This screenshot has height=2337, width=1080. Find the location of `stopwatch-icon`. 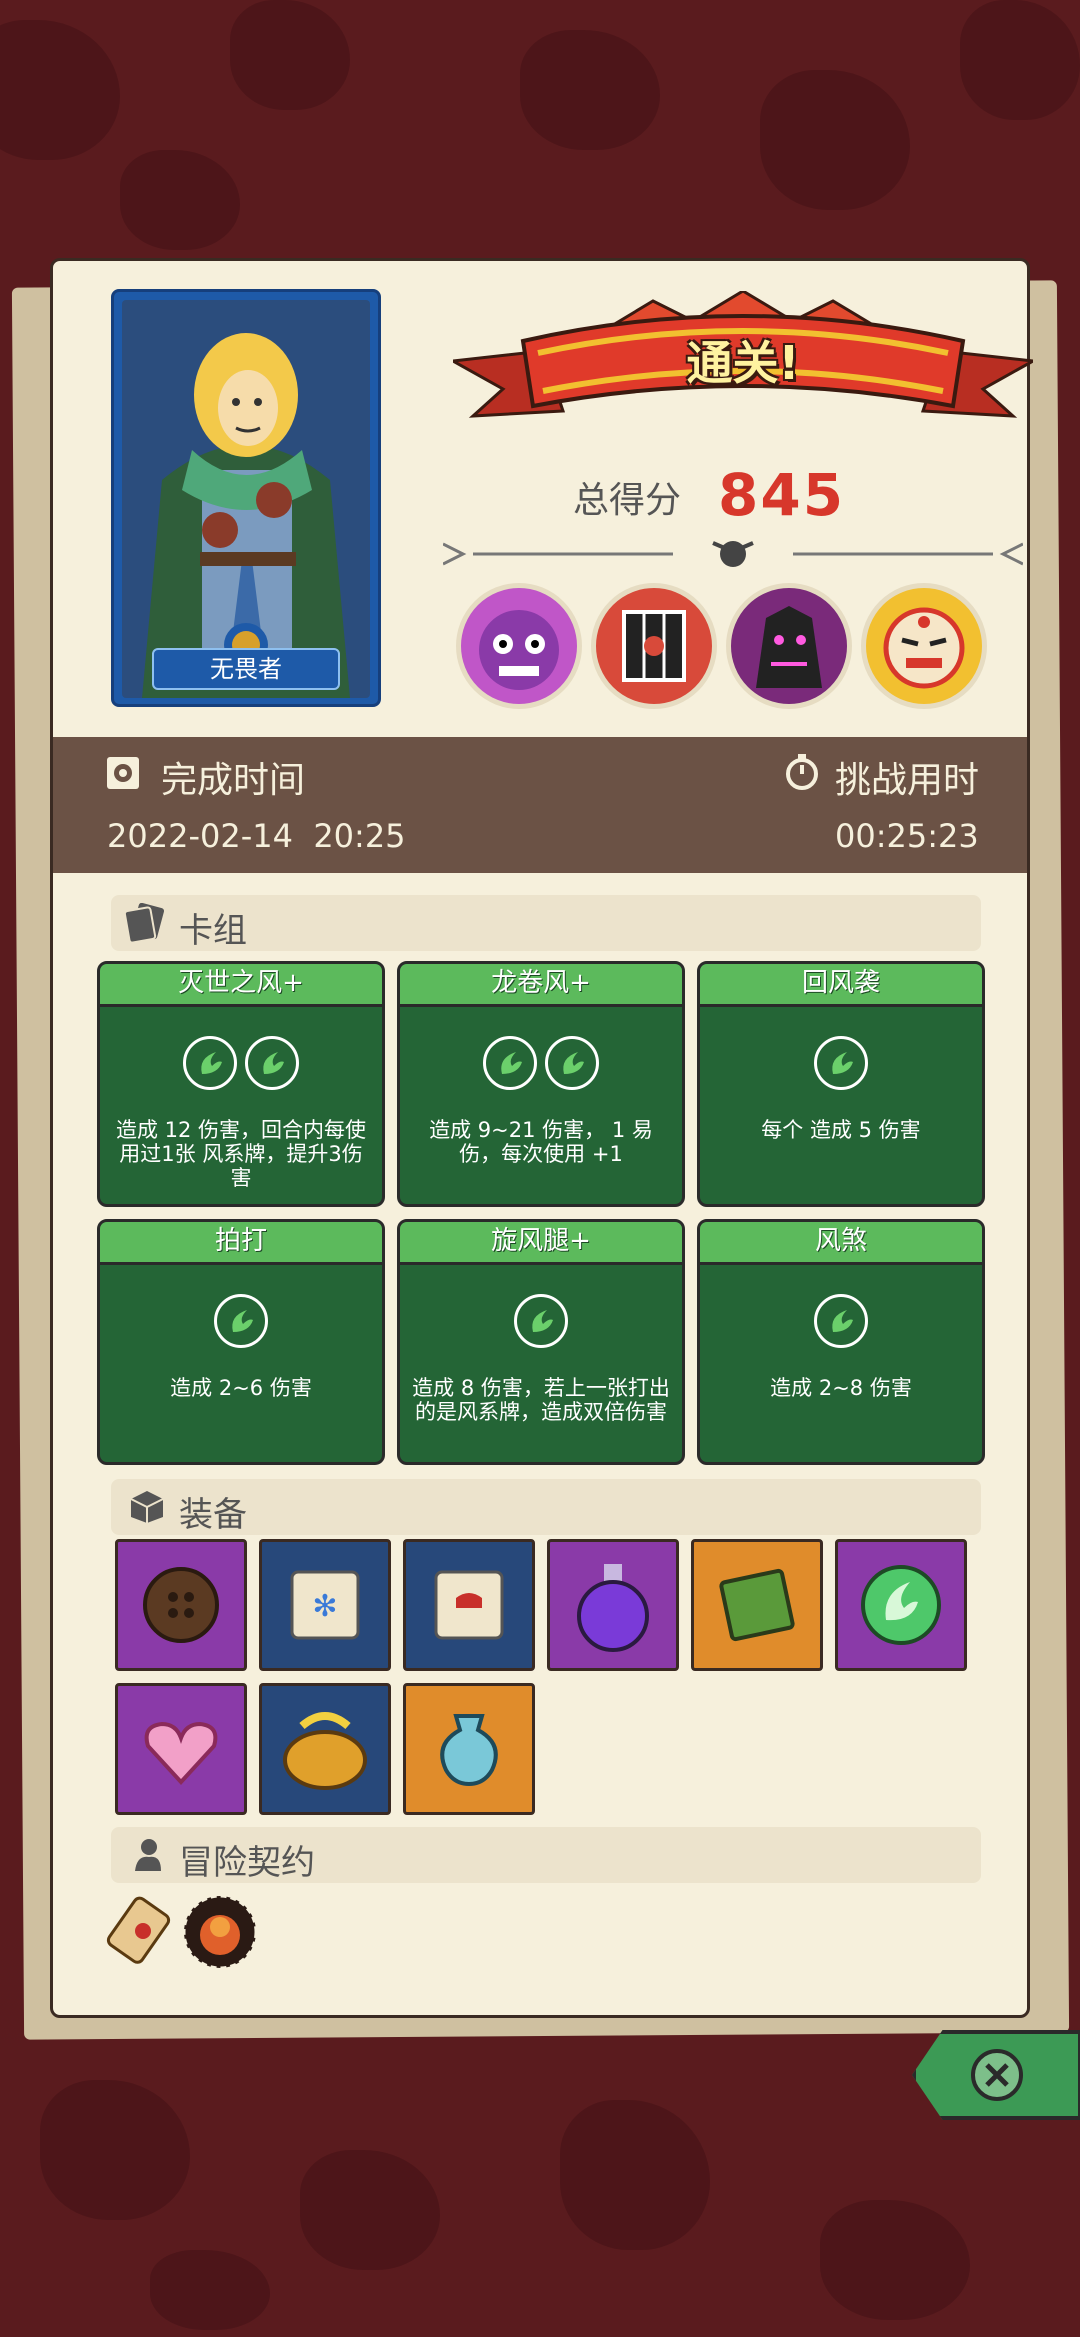

stopwatch-icon is located at coordinates (802, 774).